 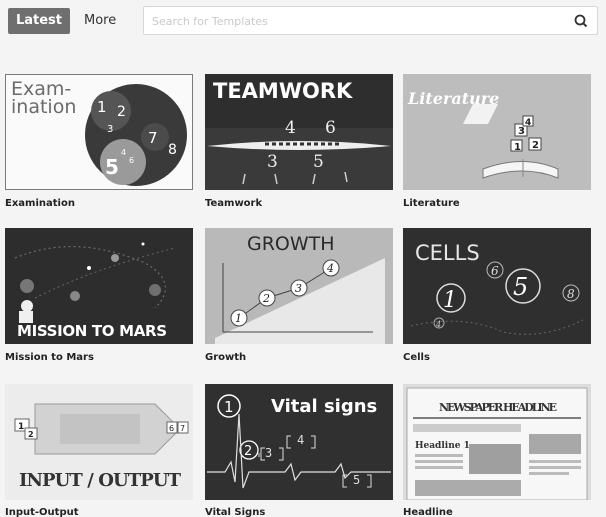 I want to click on thumbnail-cells: CELLS 1 5 6 8 4, so click(x=497, y=286).